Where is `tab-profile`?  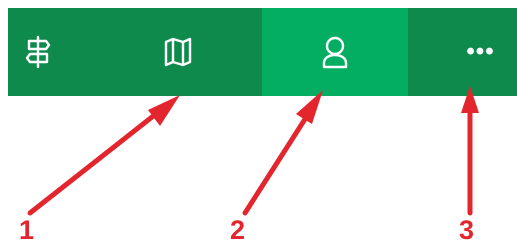 tab-profile is located at coordinates (335, 52).